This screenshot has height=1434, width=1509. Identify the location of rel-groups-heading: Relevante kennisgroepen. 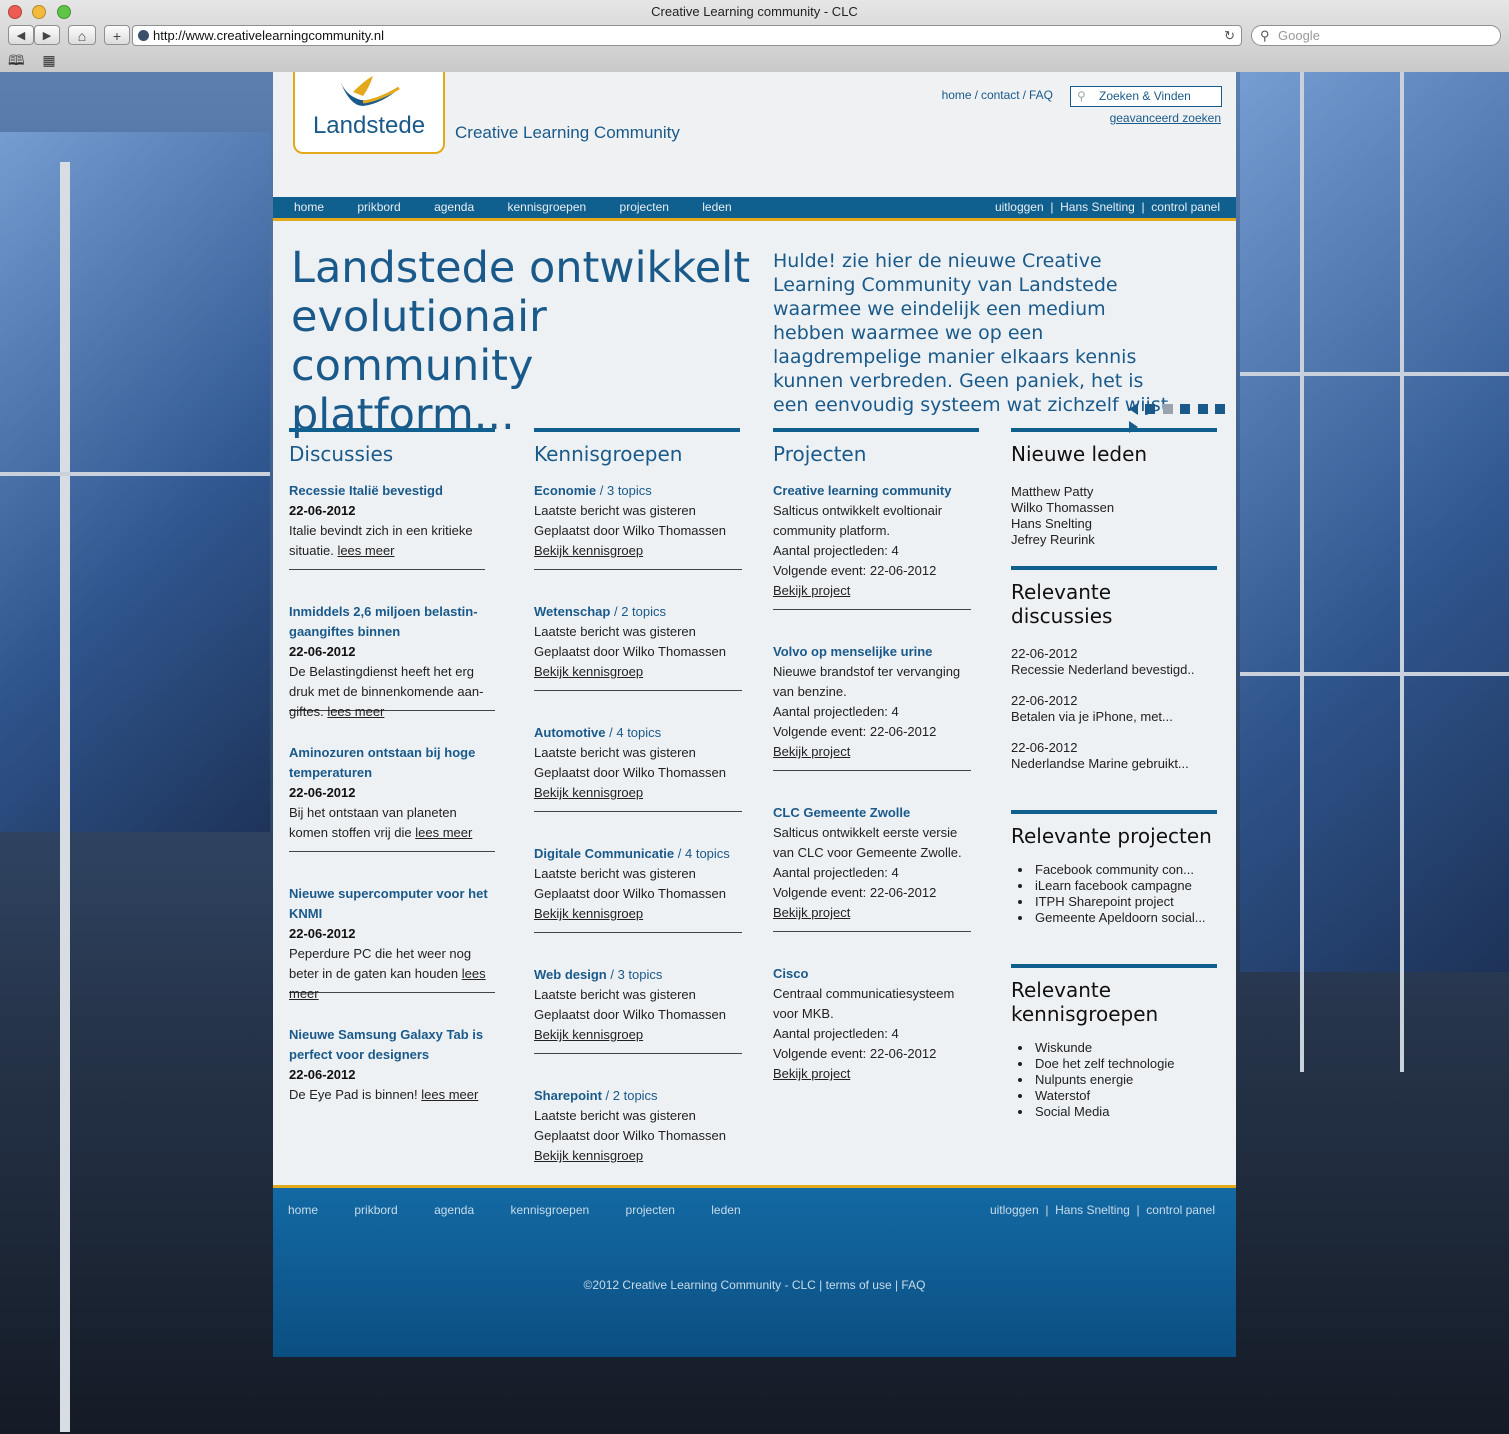
(1085, 1002).